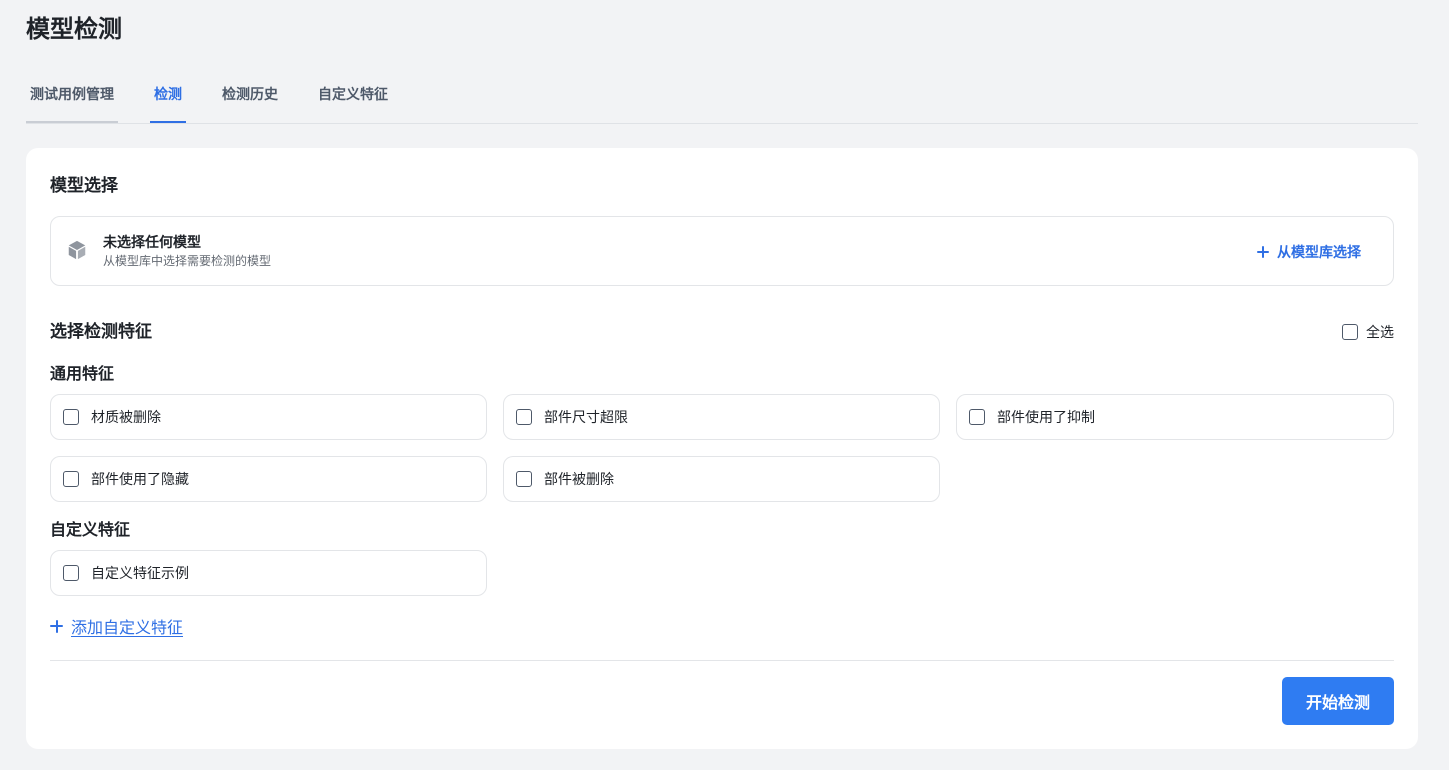  What do you see at coordinates (1046, 418) in the screenshot?
I see `feature-label: 部件使用了抑制` at bounding box center [1046, 418].